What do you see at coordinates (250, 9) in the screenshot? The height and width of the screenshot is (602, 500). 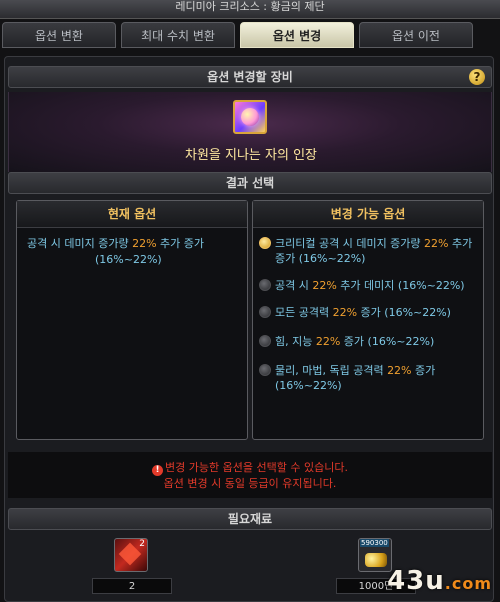 I see `window-title: 레디미아 크리소스 : 황금의 제단` at bounding box center [250, 9].